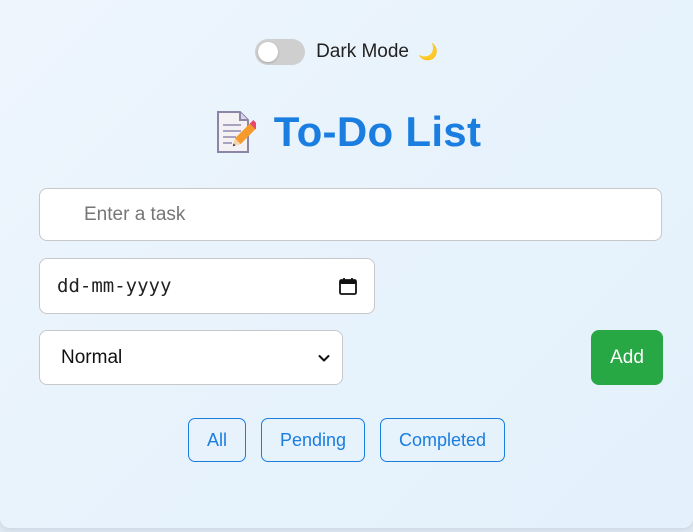 Image resolution: width=693 pixels, height=532 pixels. What do you see at coordinates (313, 440) in the screenshot?
I see `filter-pending-button: Pending` at bounding box center [313, 440].